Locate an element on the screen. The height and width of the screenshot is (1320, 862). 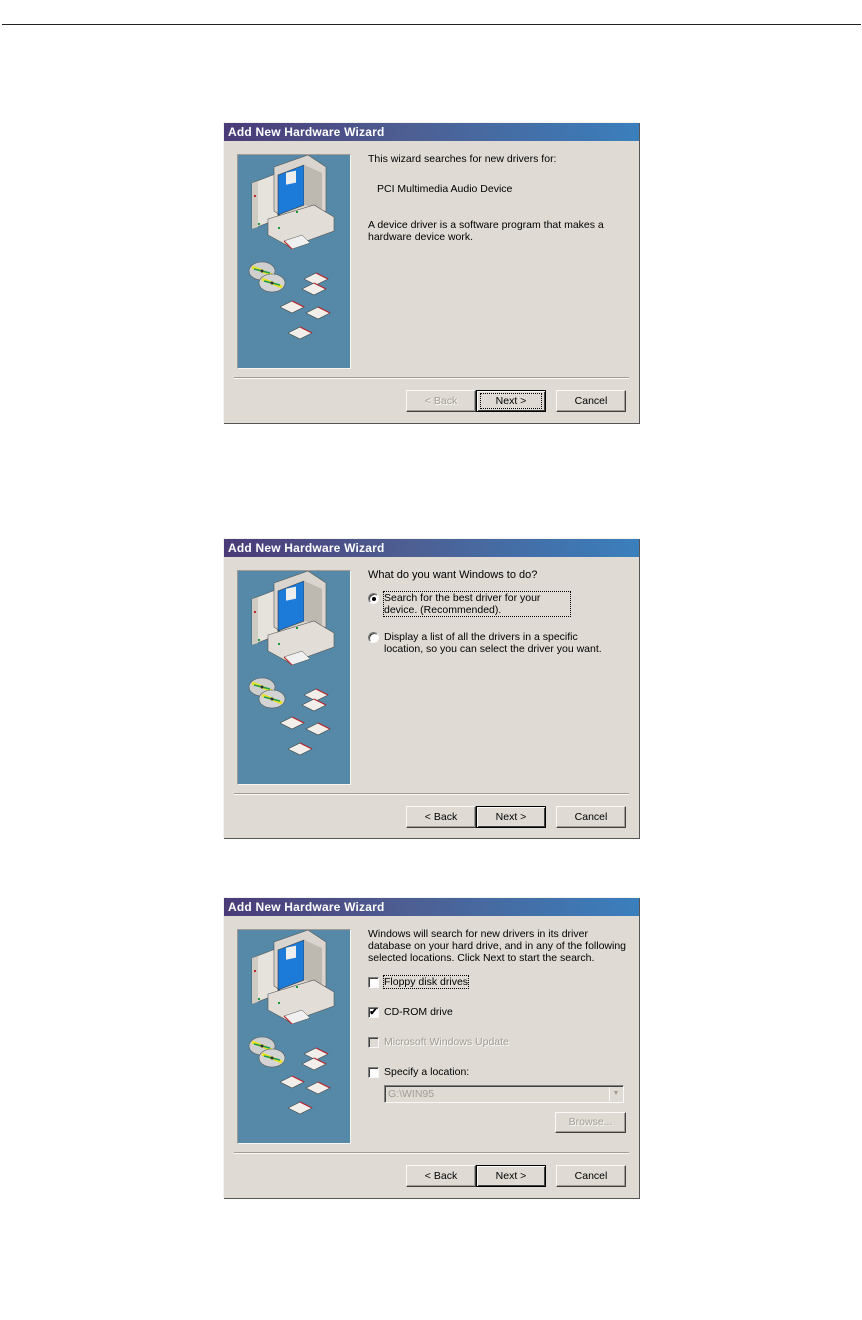
location-value: G:\WIN95 is located at coordinates (411, 1094).